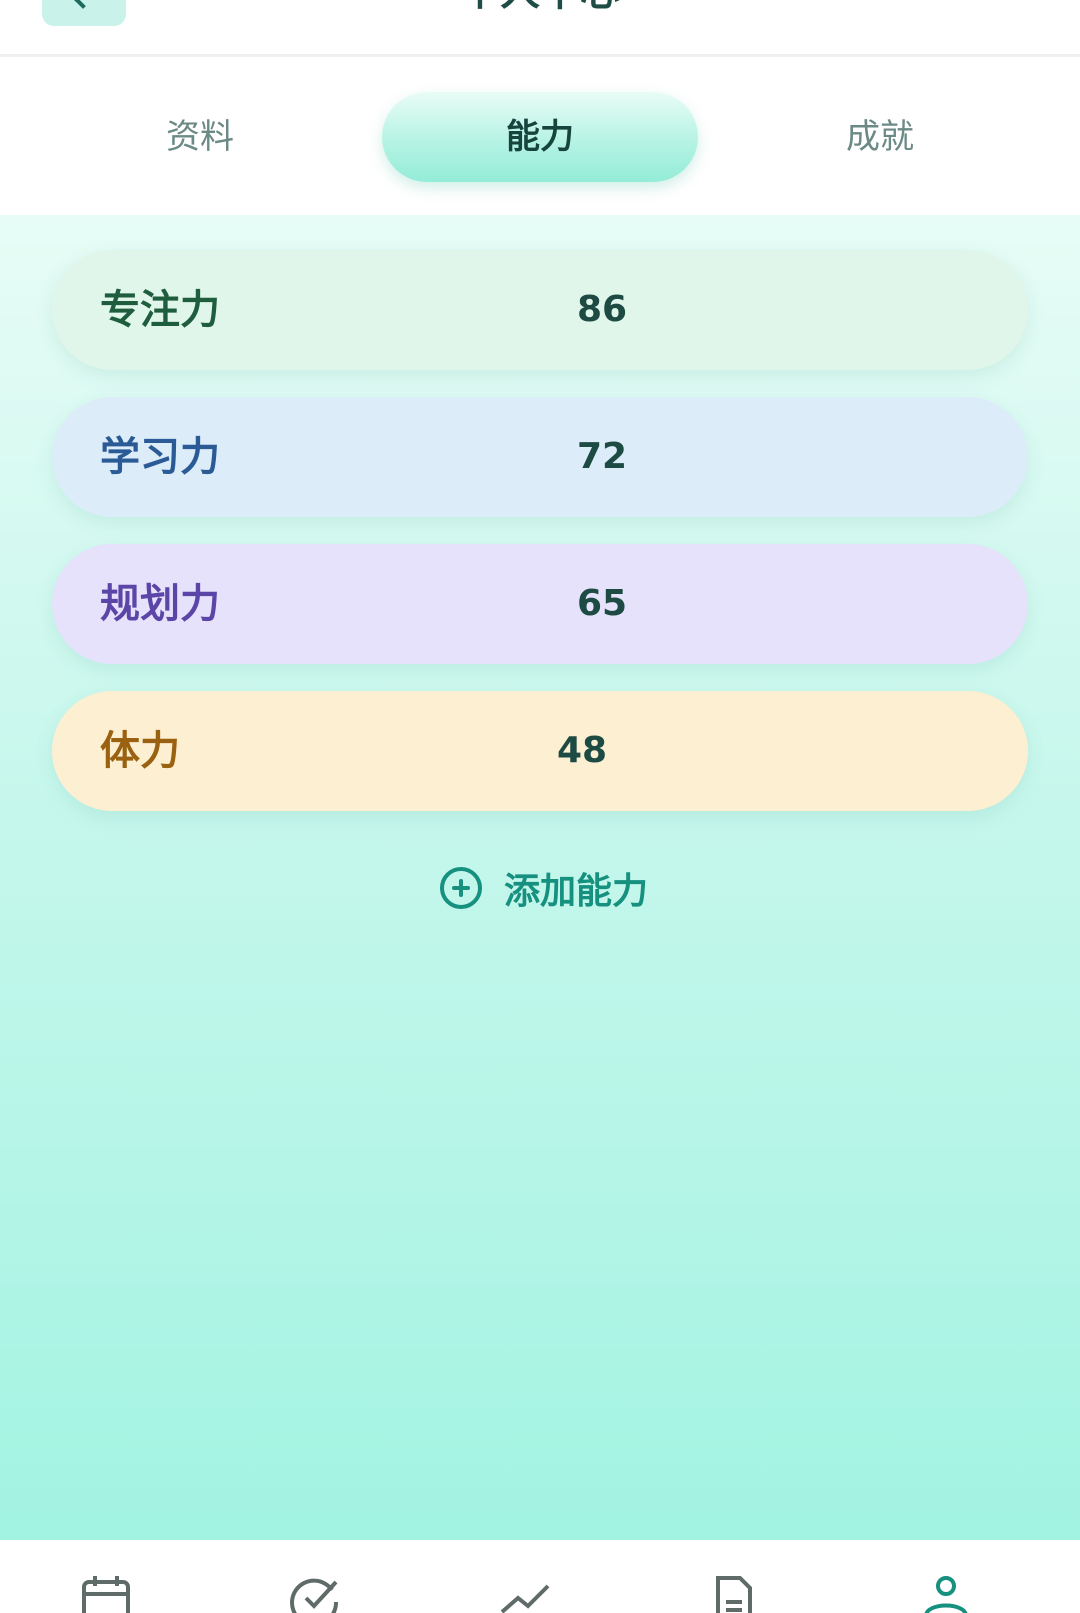 Image resolution: width=1080 pixels, height=1613 pixels. I want to click on nav-calendar, so click(110, 1594).